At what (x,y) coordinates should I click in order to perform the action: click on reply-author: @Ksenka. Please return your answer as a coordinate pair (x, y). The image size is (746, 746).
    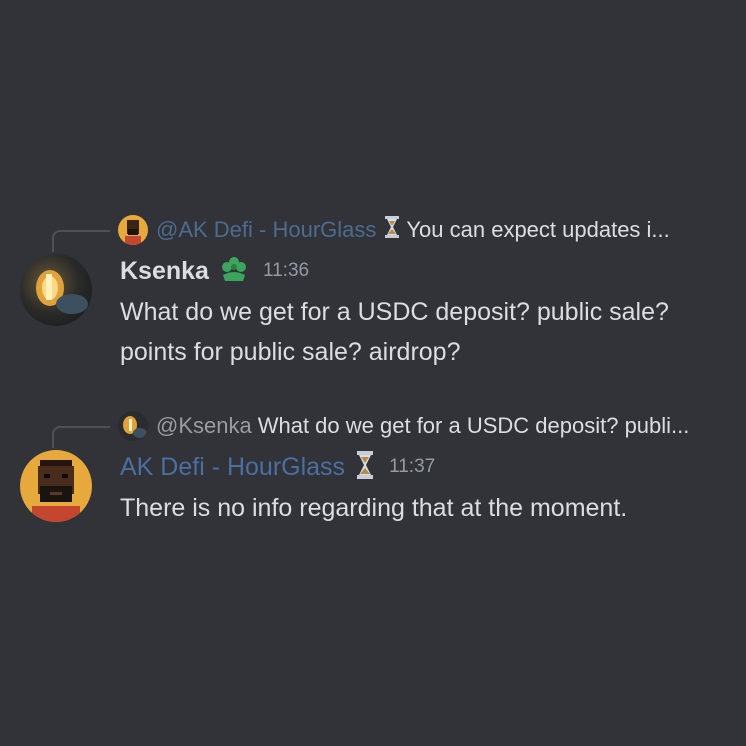
    Looking at the image, I should click on (204, 426).